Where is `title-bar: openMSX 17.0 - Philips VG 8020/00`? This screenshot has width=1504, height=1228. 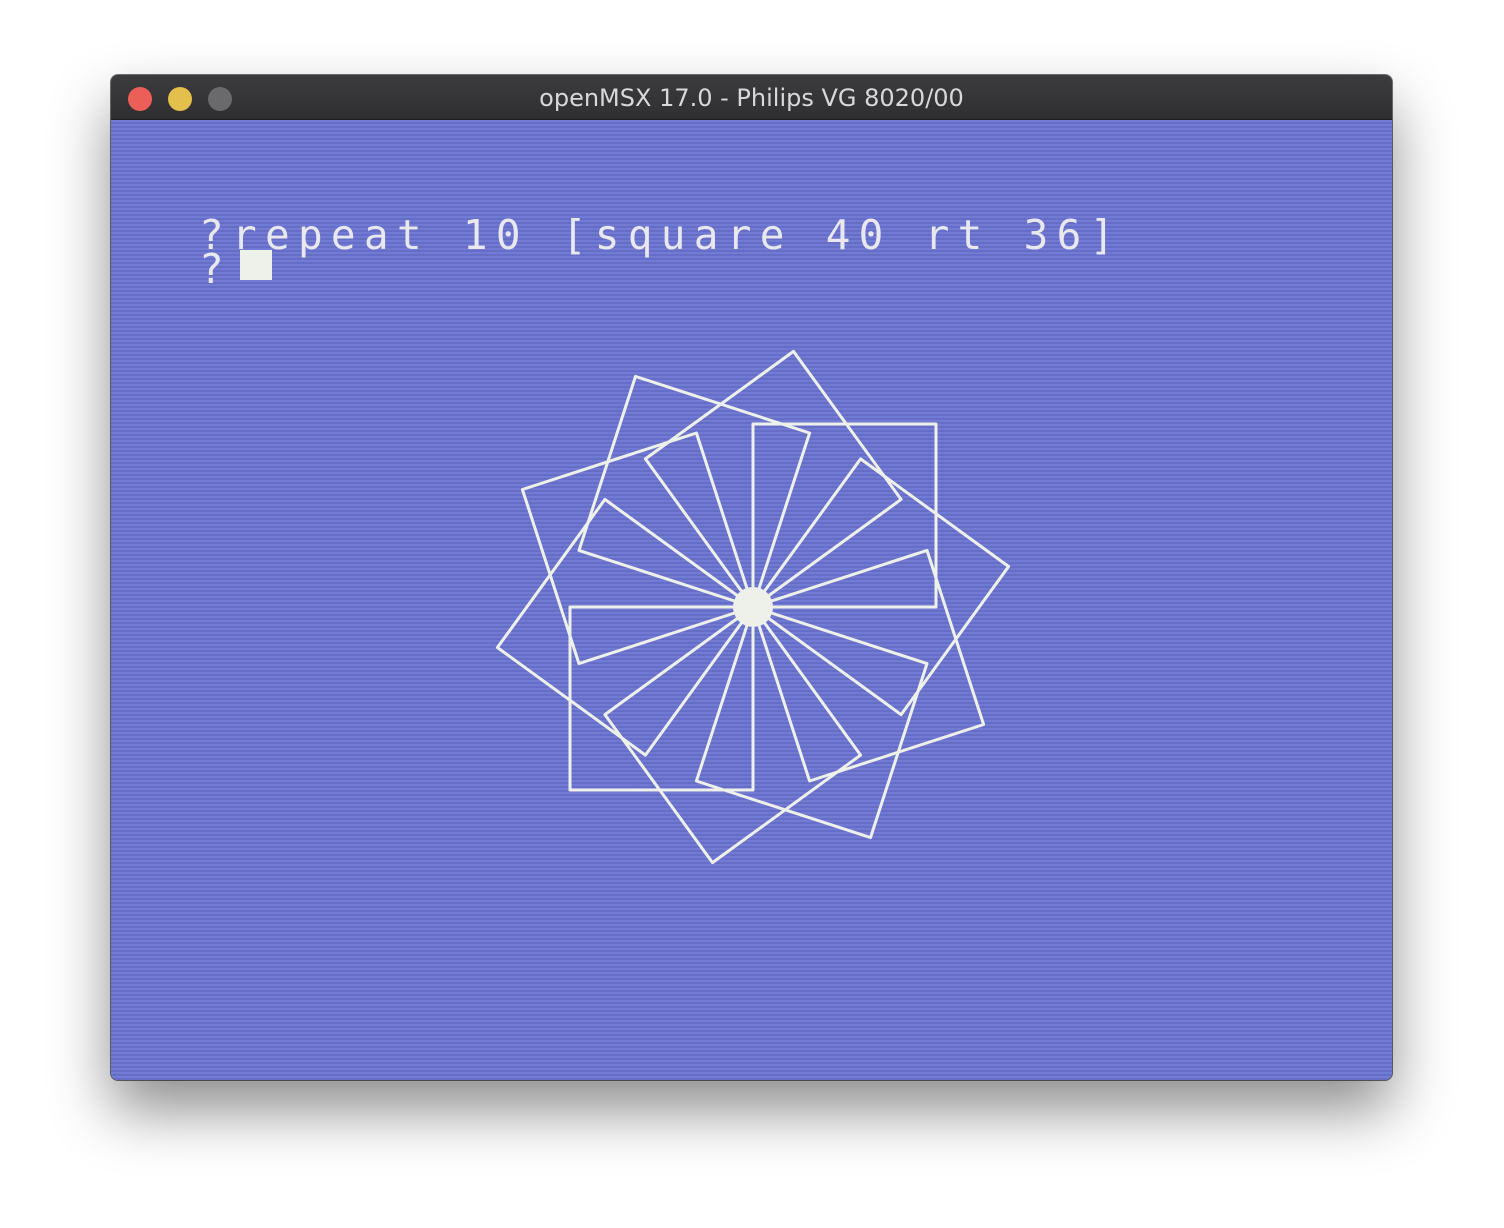
title-bar: openMSX 17.0 - Philips VG 8020/00 is located at coordinates (751, 97).